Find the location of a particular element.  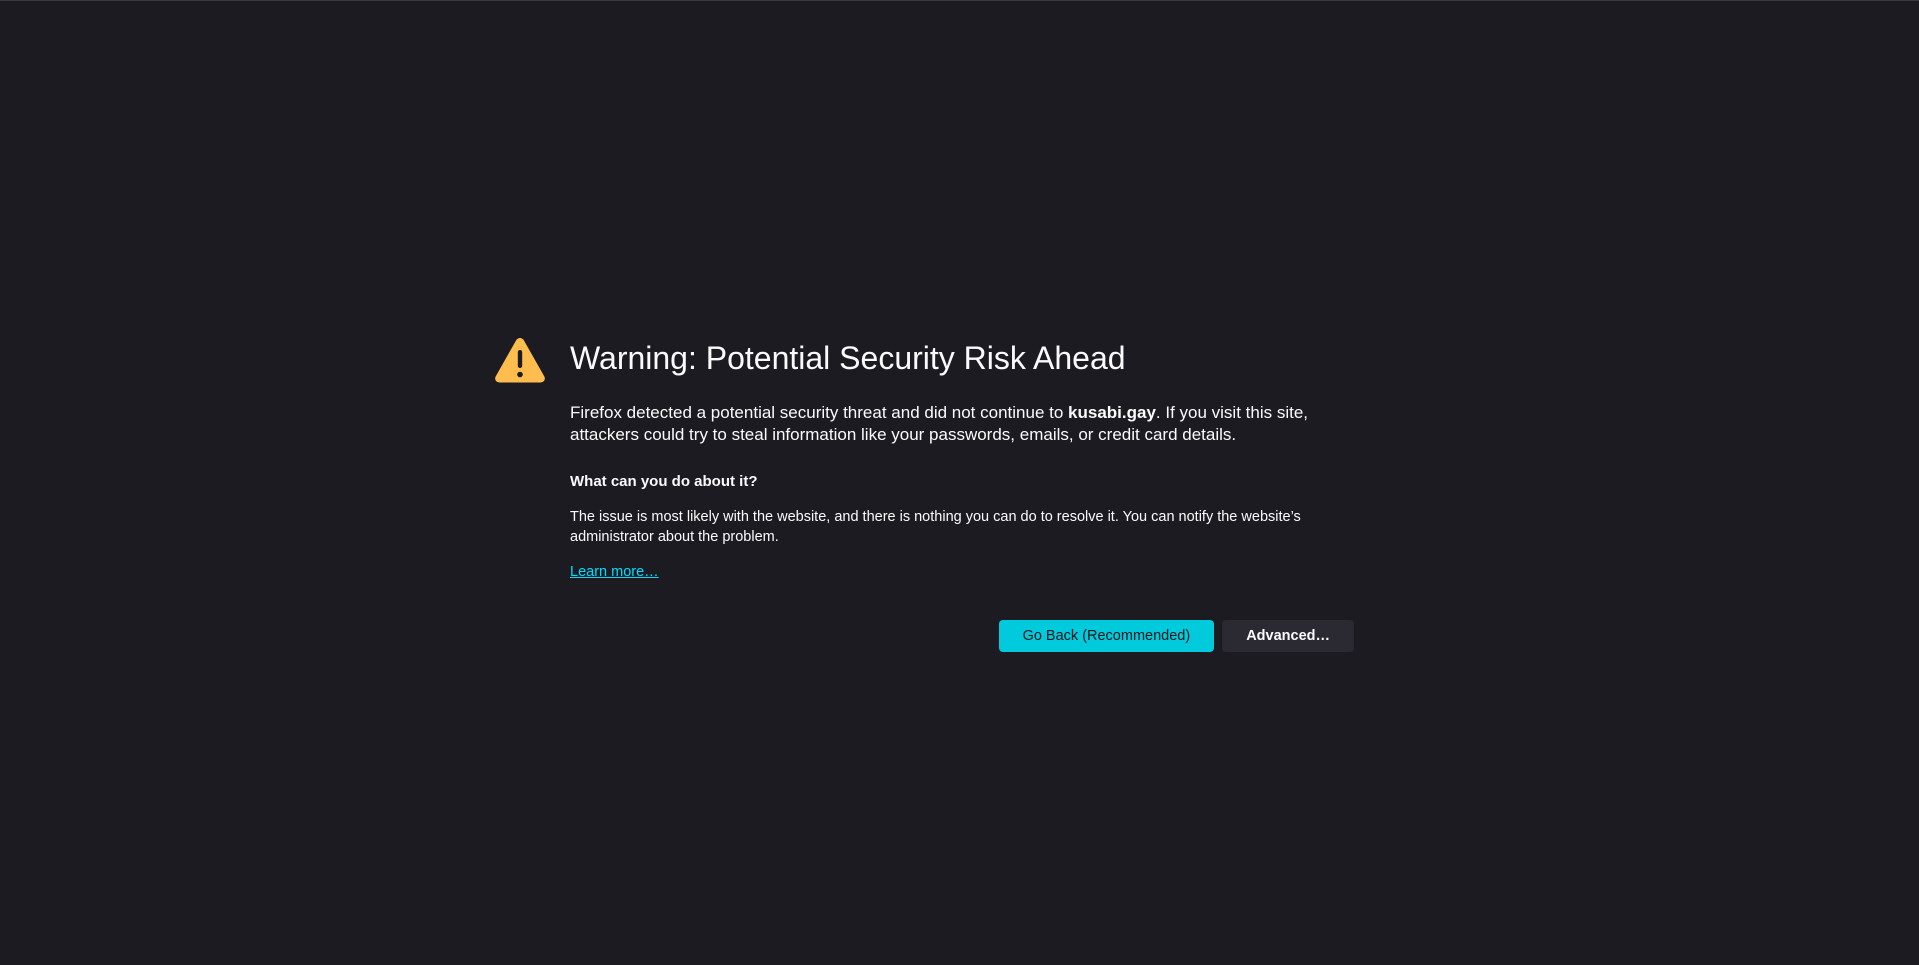

page-title: Warning: Potential Security Risk Ahead is located at coordinates (848, 358).